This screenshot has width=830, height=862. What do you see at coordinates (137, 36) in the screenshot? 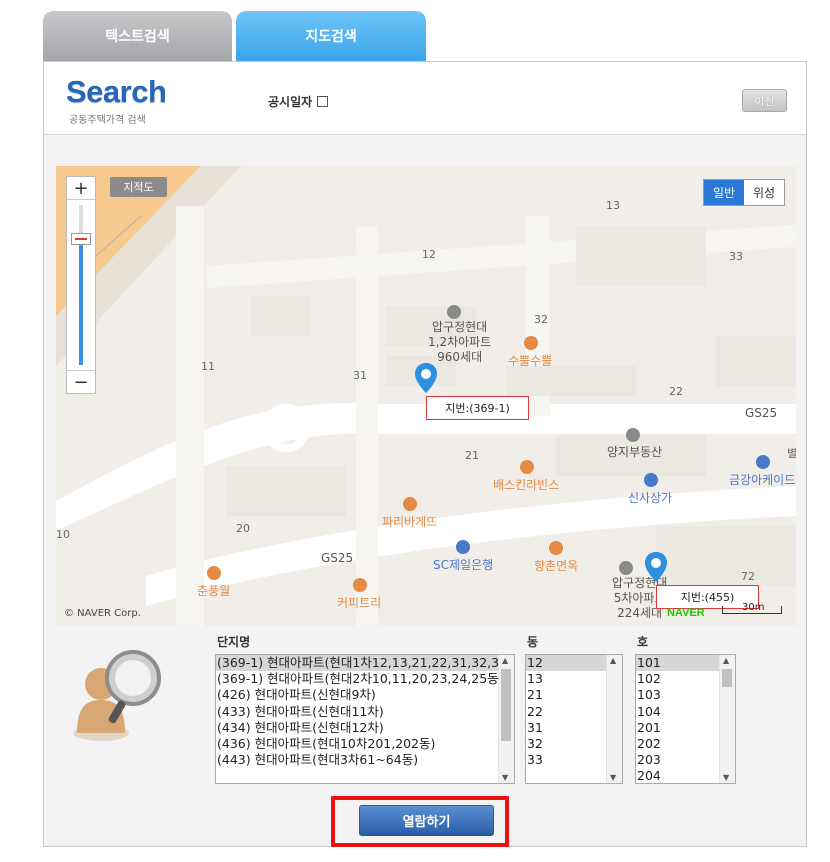
I see `tab-text-search: 텍스트검색` at bounding box center [137, 36].